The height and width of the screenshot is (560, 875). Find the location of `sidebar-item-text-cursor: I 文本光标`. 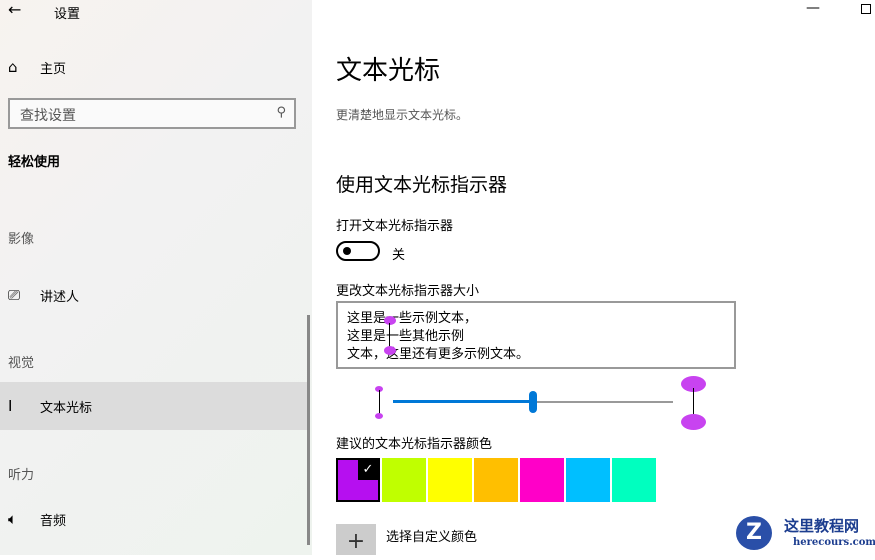

sidebar-item-text-cursor: I 文本光标 is located at coordinates (155, 406).